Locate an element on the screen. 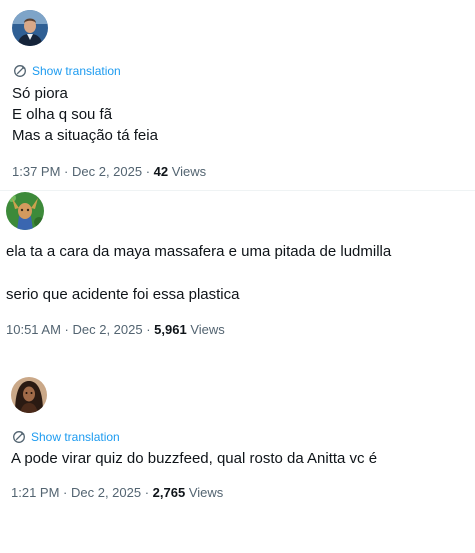 Image resolution: width=475 pixels, height=553 pixels. post-text-line: serio que acidente foi essa plastica is located at coordinates (123, 294).